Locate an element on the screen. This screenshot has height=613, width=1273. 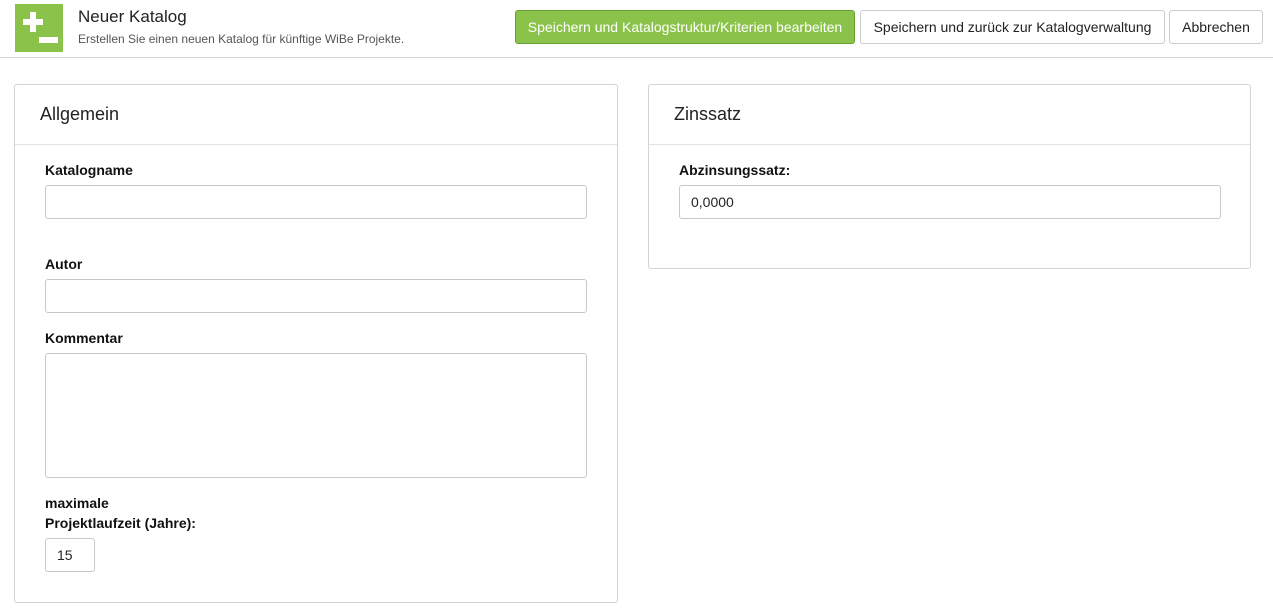
discount-rate-label: Abzinsungssatz: is located at coordinates (735, 170).